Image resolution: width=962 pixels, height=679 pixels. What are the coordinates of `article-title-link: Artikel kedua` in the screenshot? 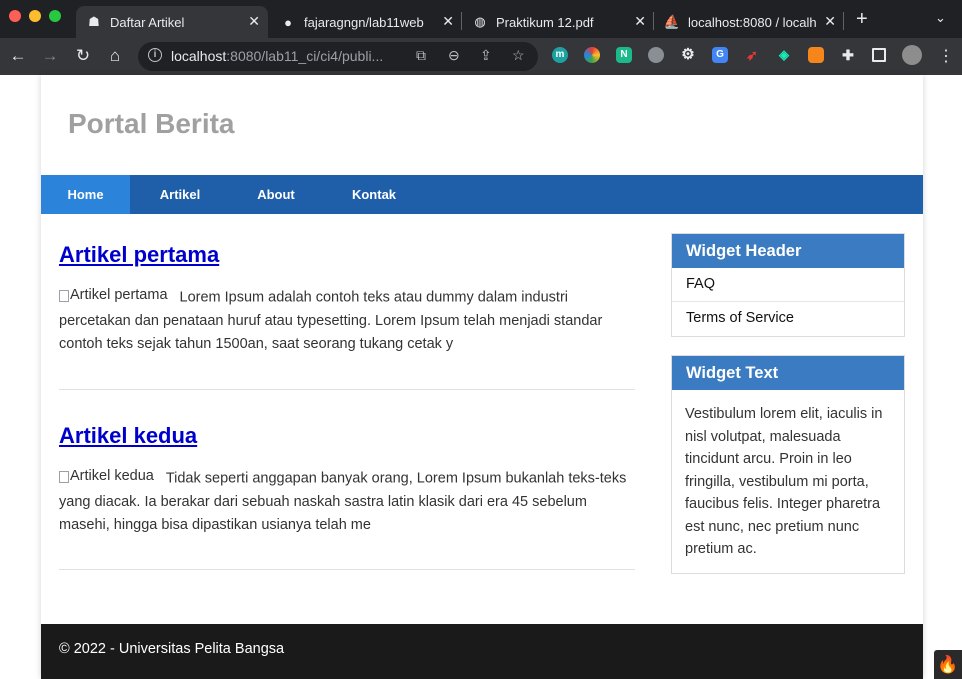 It's located at (128, 436).